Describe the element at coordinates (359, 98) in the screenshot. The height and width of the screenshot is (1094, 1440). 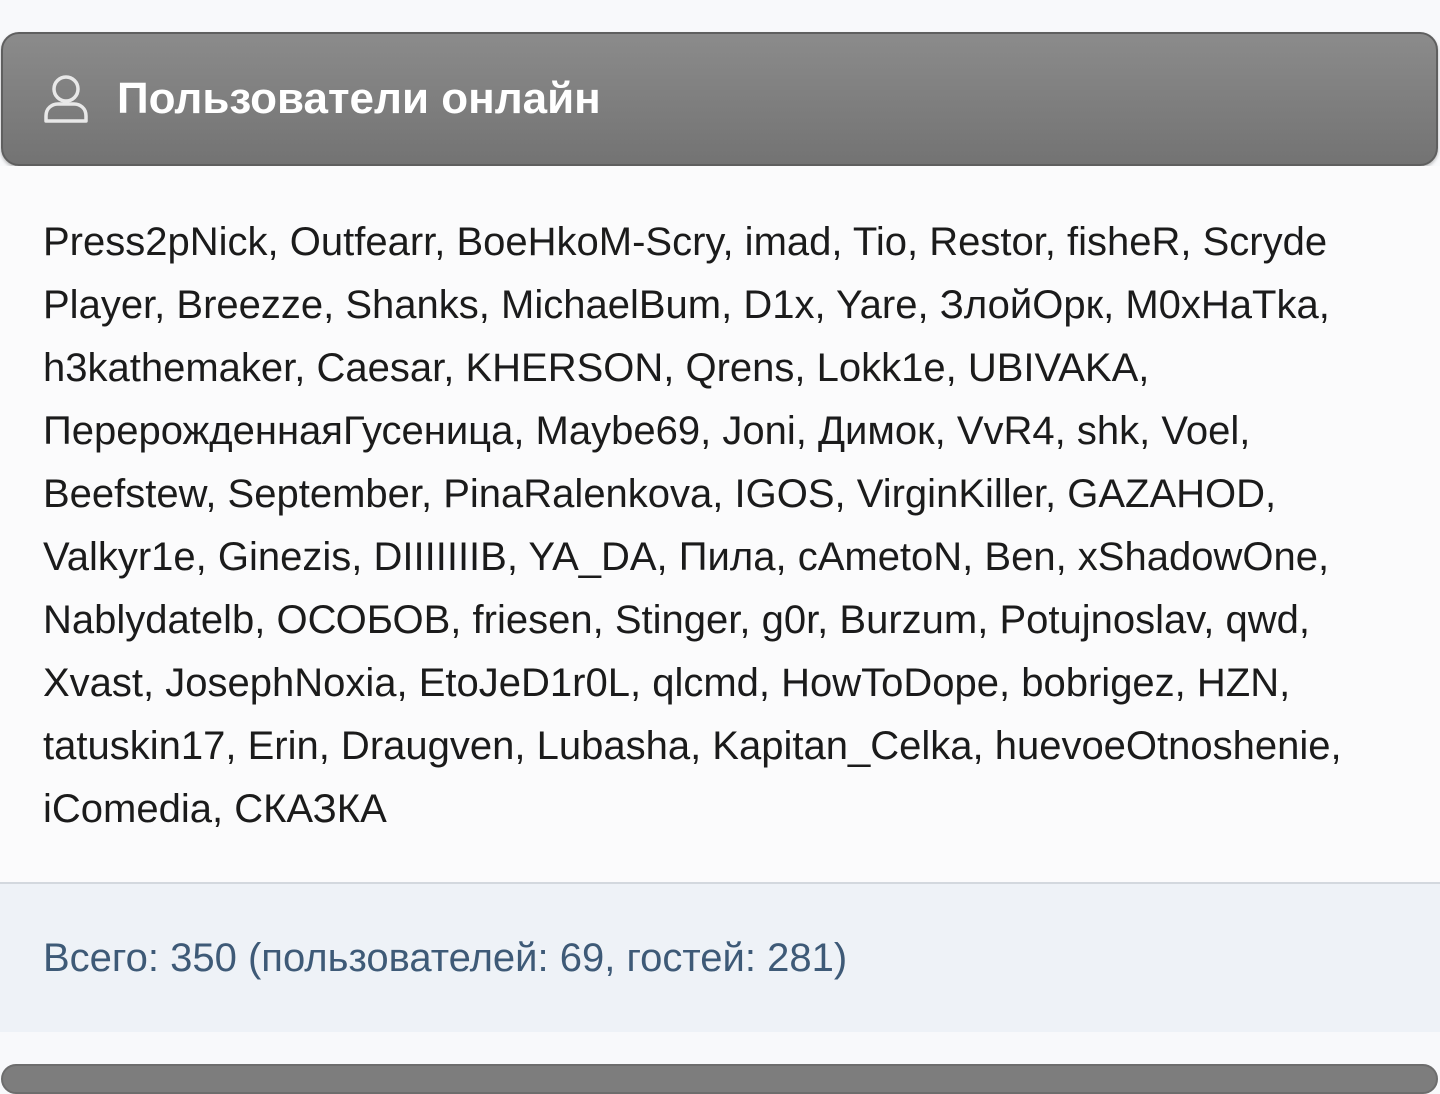
I see `panel-title: Пользователи онлайн` at that location.